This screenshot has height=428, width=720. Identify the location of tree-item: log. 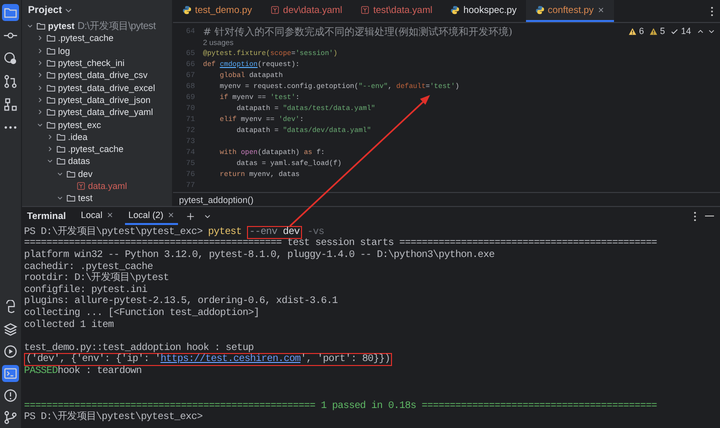
(64, 51).